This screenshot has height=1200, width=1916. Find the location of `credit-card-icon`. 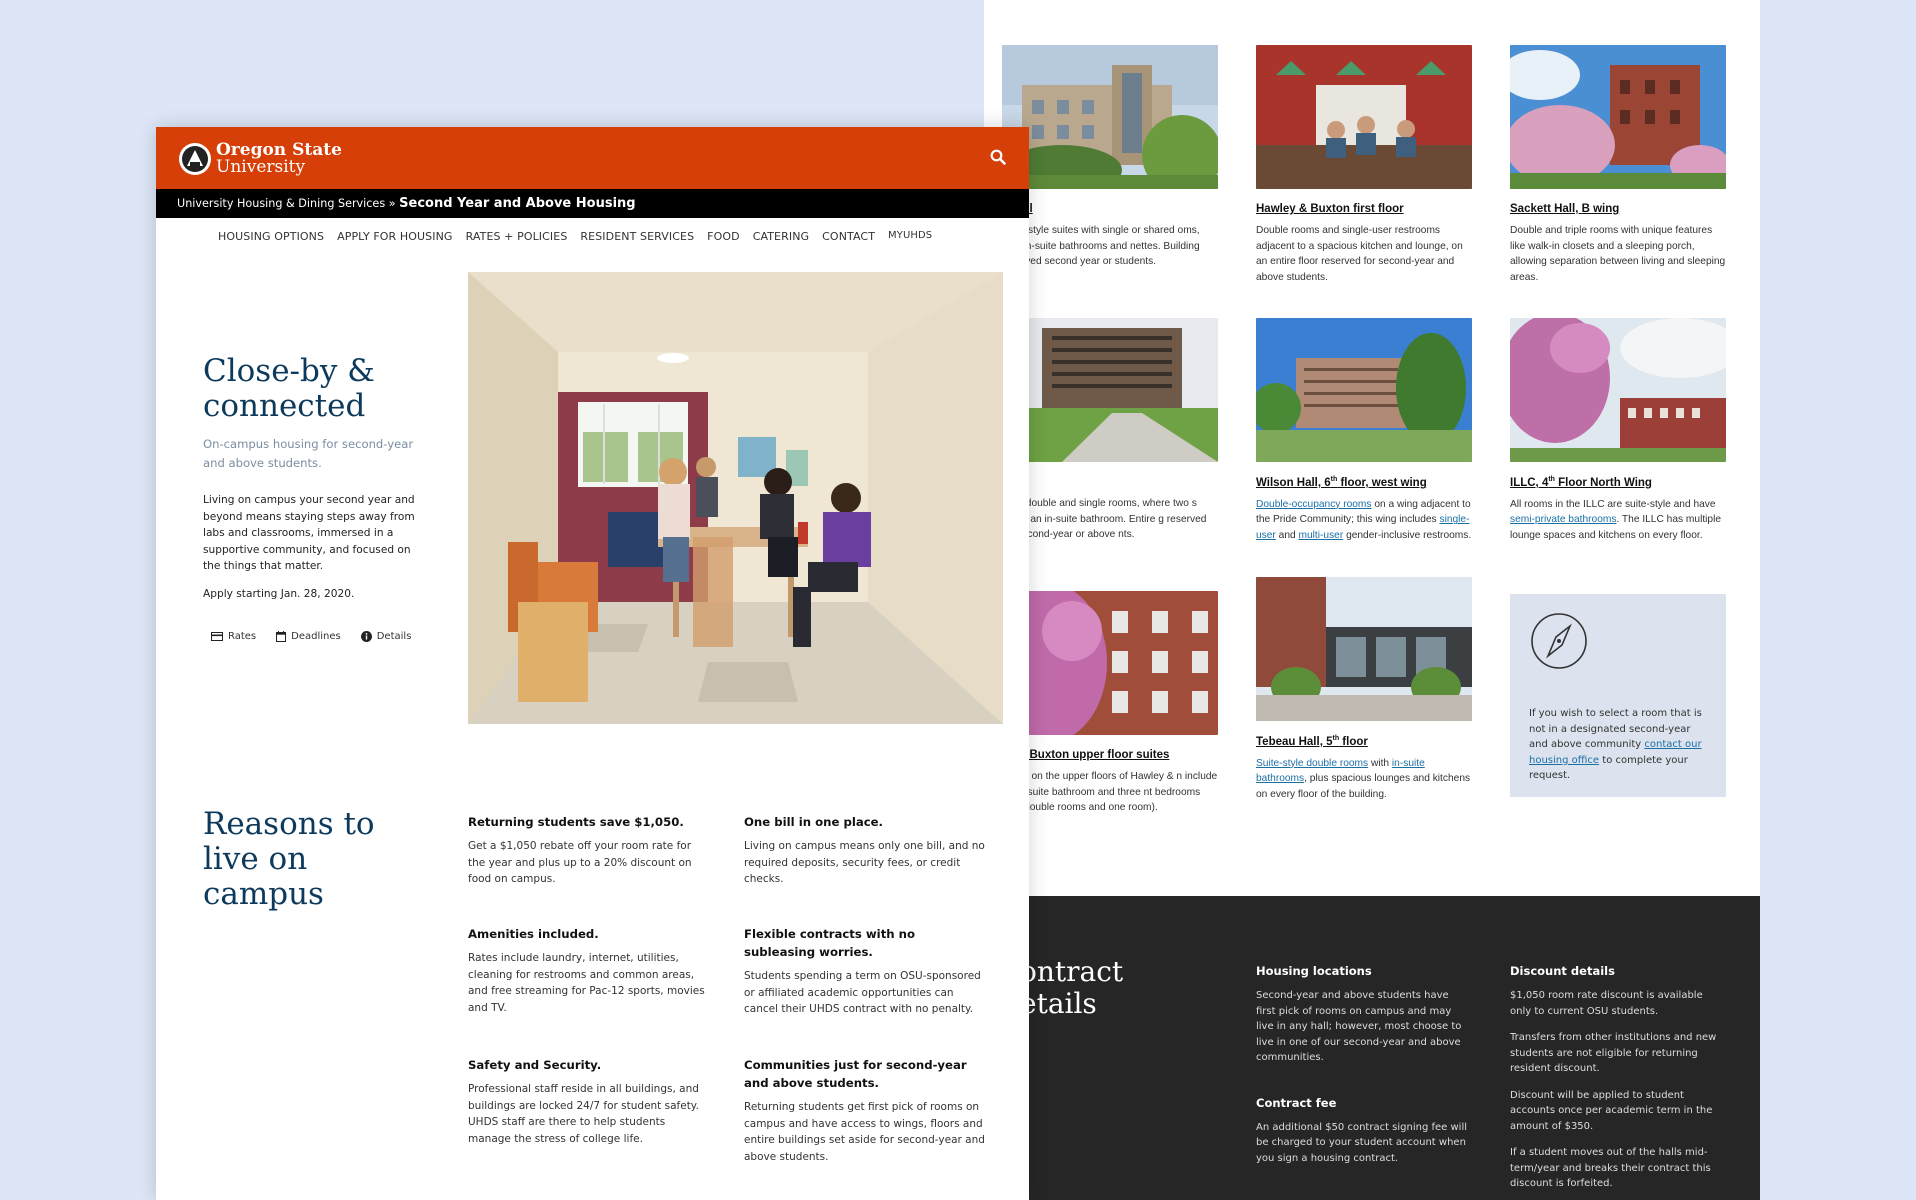

credit-card-icon is located at coordinates (217, 636).